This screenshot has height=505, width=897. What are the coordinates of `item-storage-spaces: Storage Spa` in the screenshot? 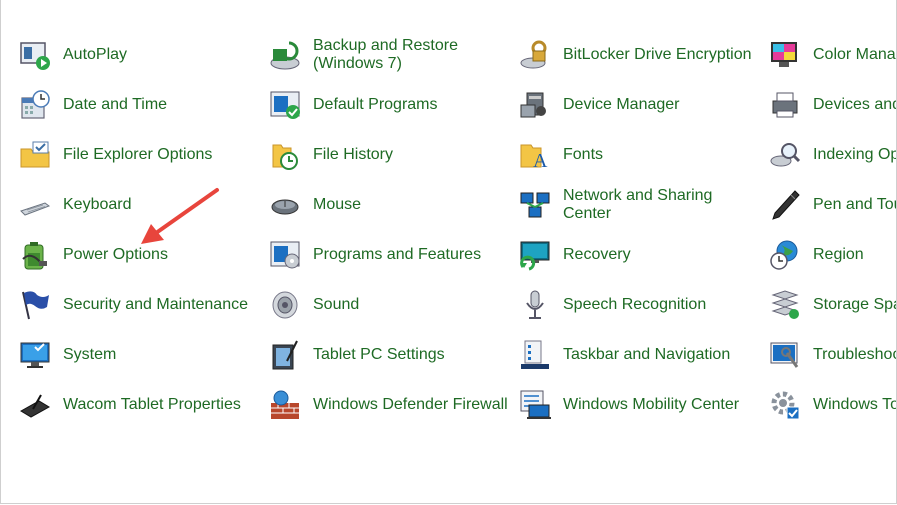 It's located at (833, 305).